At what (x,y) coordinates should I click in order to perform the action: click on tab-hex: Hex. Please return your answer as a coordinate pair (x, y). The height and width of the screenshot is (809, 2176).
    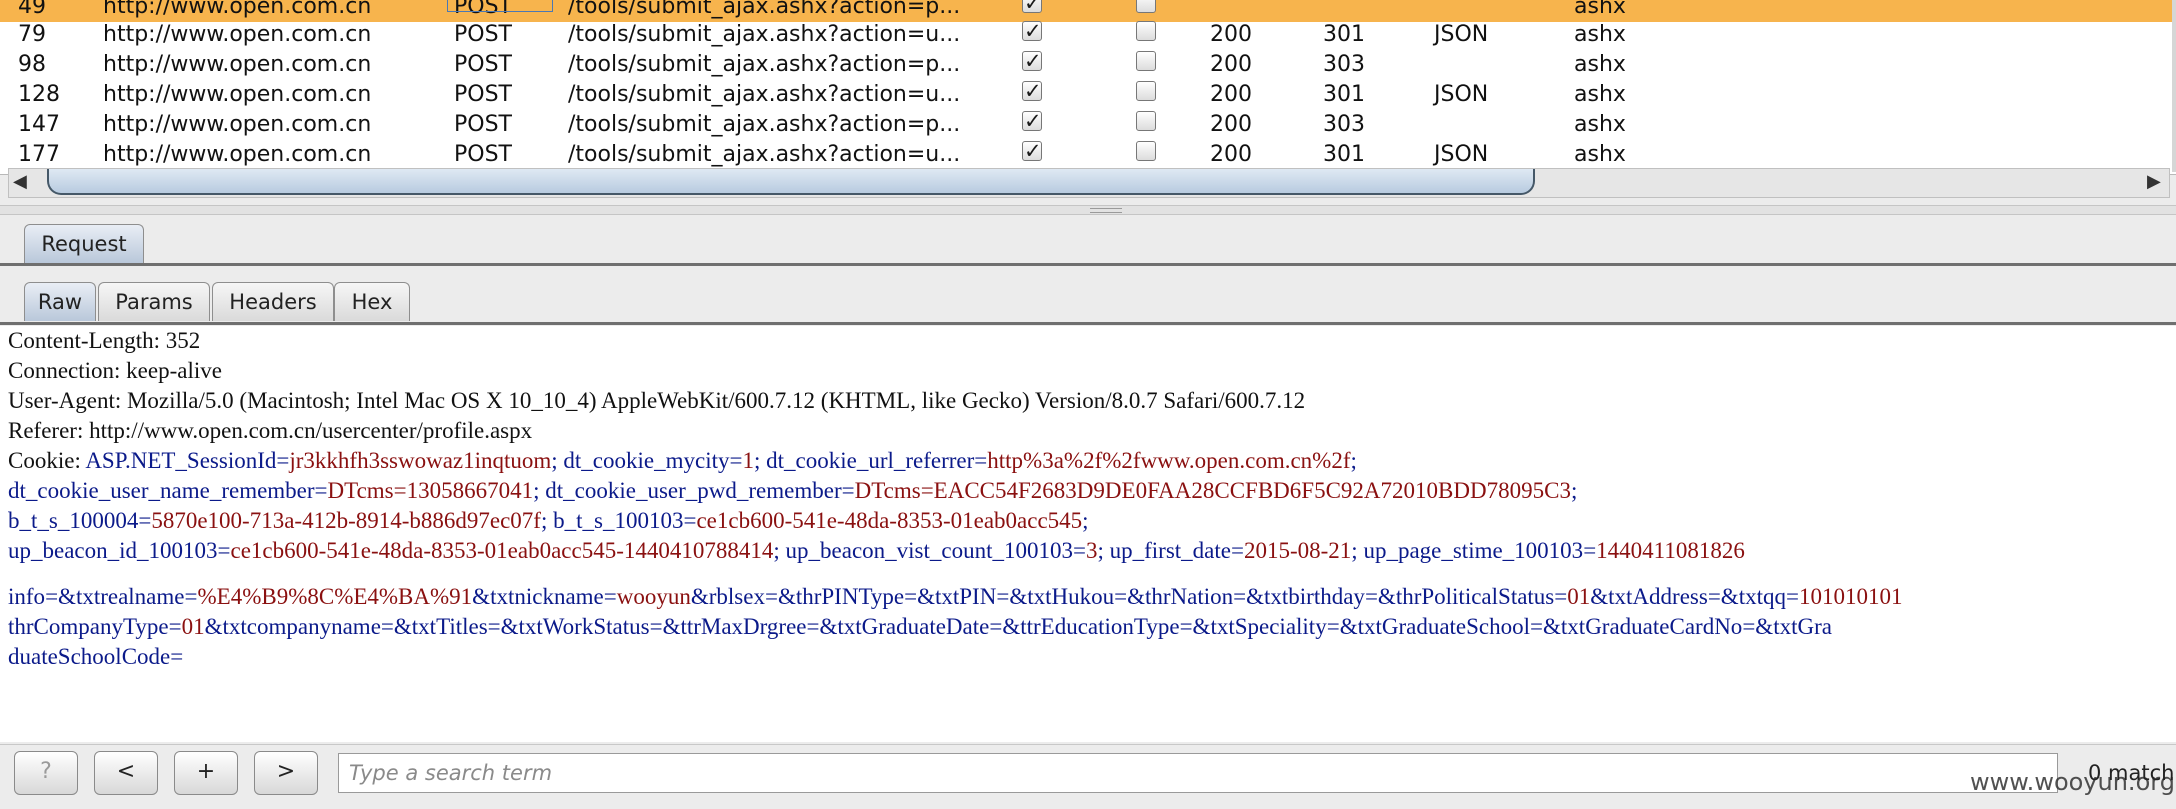
    Looking at the image, I should click on (372, 301).